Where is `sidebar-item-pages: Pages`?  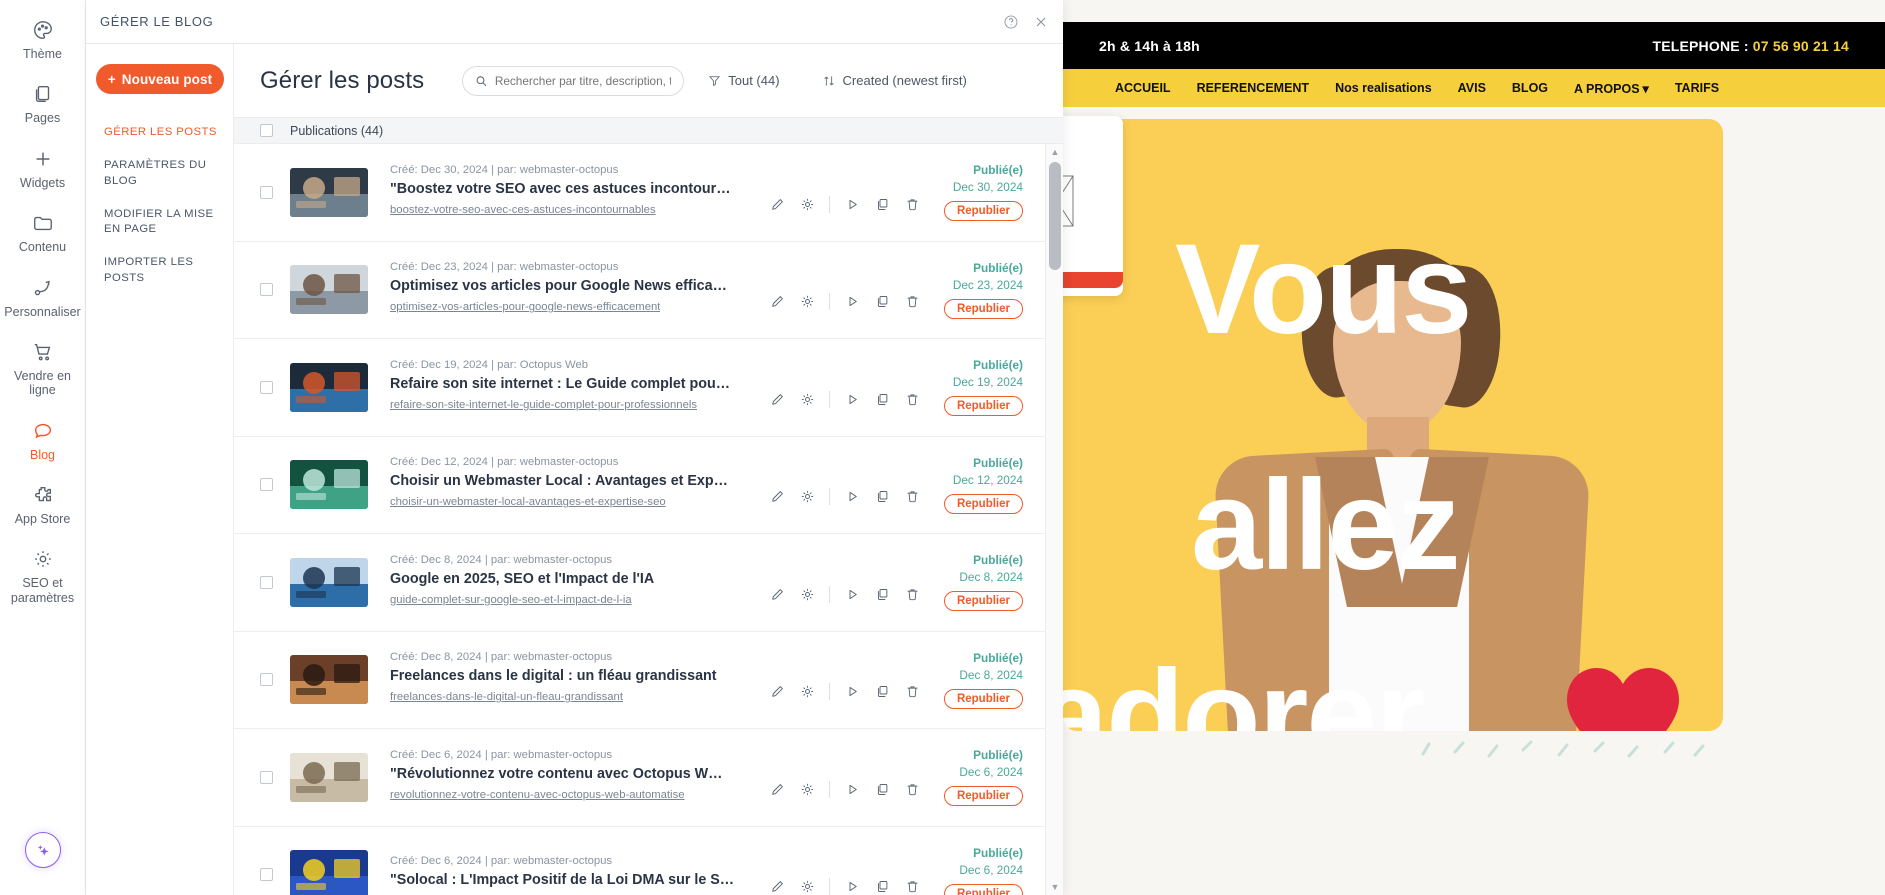 sidebar-item-pages: Pages is located at coordinates (42, 104).